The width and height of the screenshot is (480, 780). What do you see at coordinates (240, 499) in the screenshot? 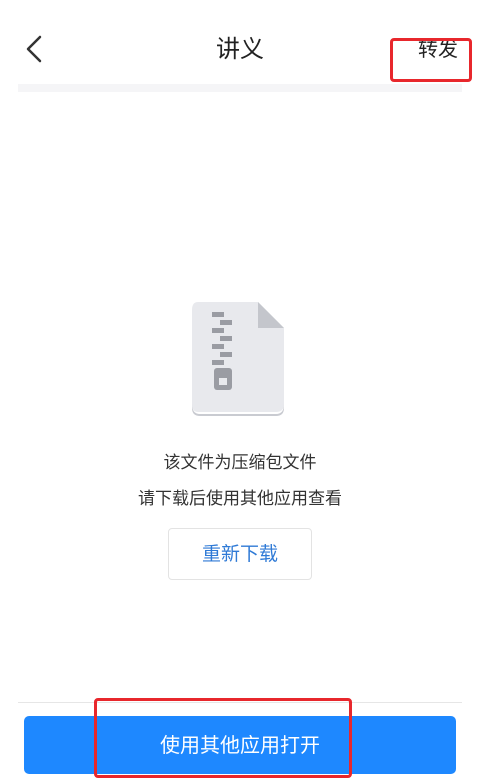
I see `download-hint-message: 请下载后使用其他应用查看` at bounding box center [240, 499].